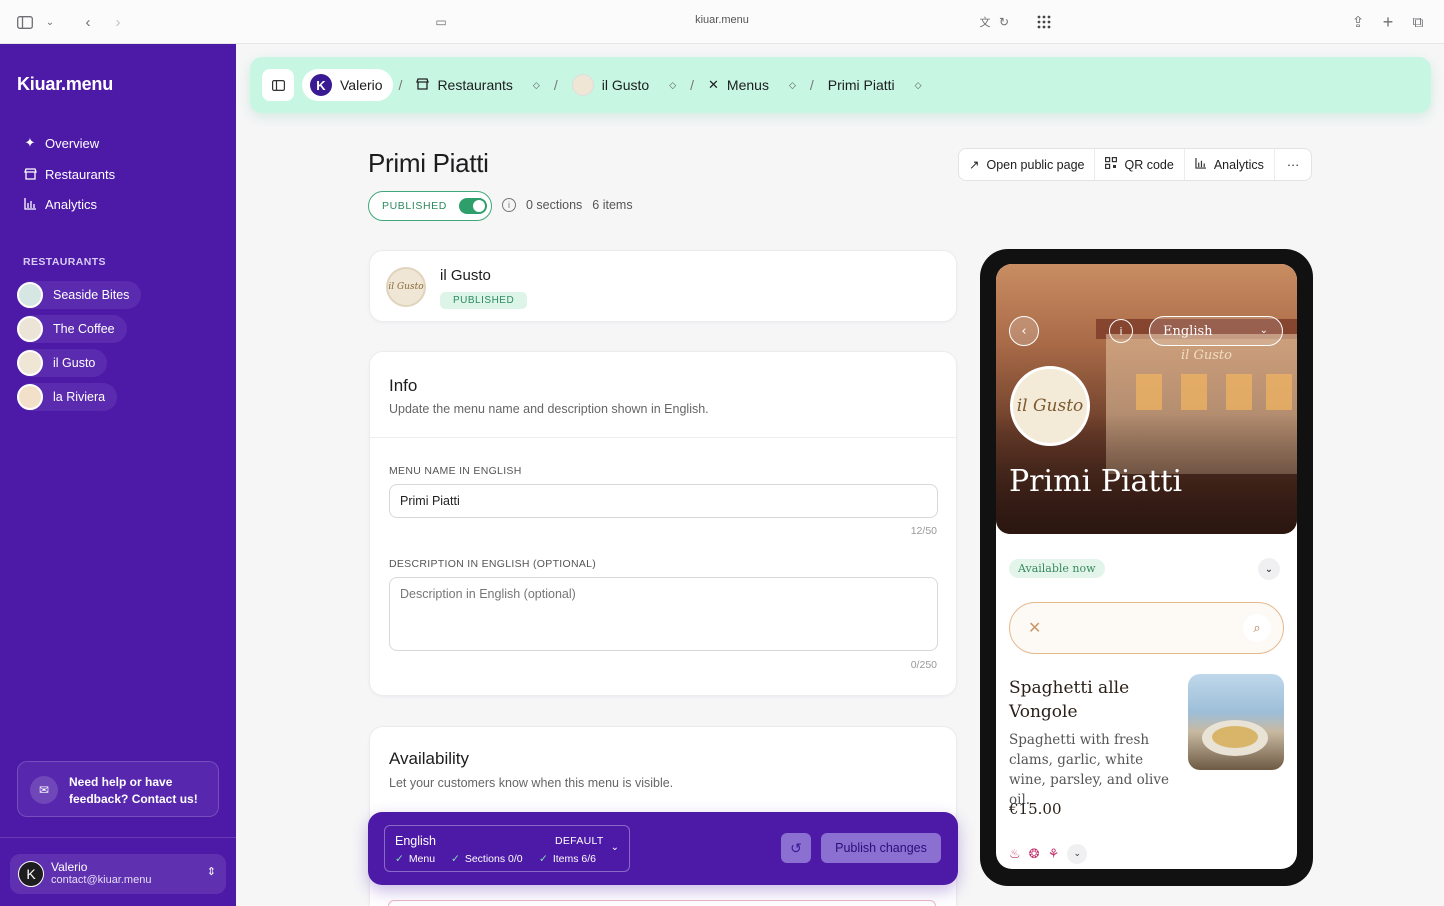  I want to click on restaurant-name: la Riviera, so click(79, 397).